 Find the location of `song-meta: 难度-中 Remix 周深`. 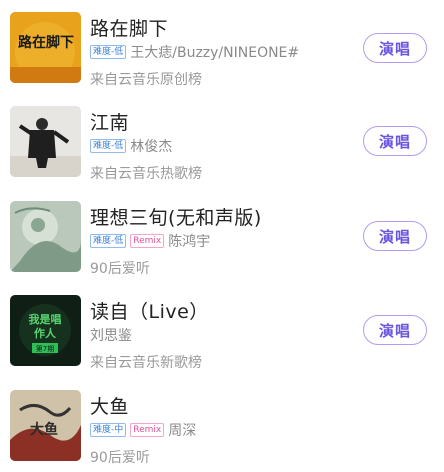

song-meta: 难度-中 Remix 周深 is located at coordinates (143, 430).